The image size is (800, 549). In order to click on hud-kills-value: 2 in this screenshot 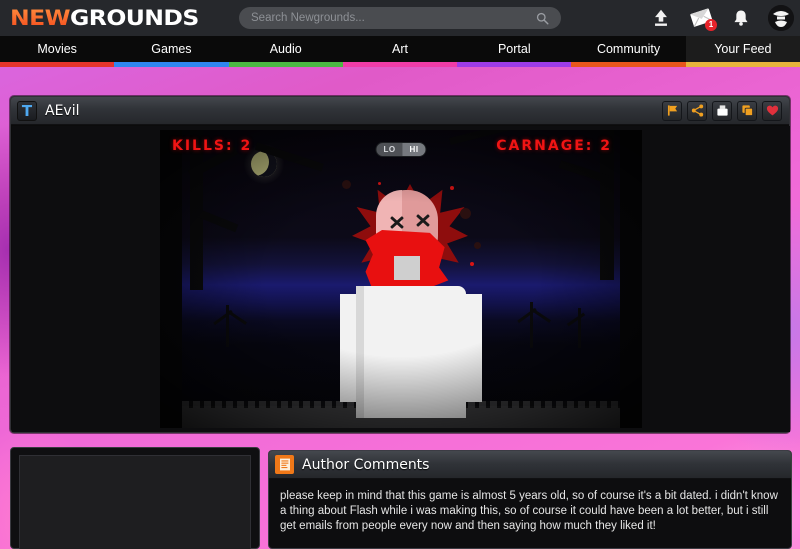, I will do `click(246, 146)`.